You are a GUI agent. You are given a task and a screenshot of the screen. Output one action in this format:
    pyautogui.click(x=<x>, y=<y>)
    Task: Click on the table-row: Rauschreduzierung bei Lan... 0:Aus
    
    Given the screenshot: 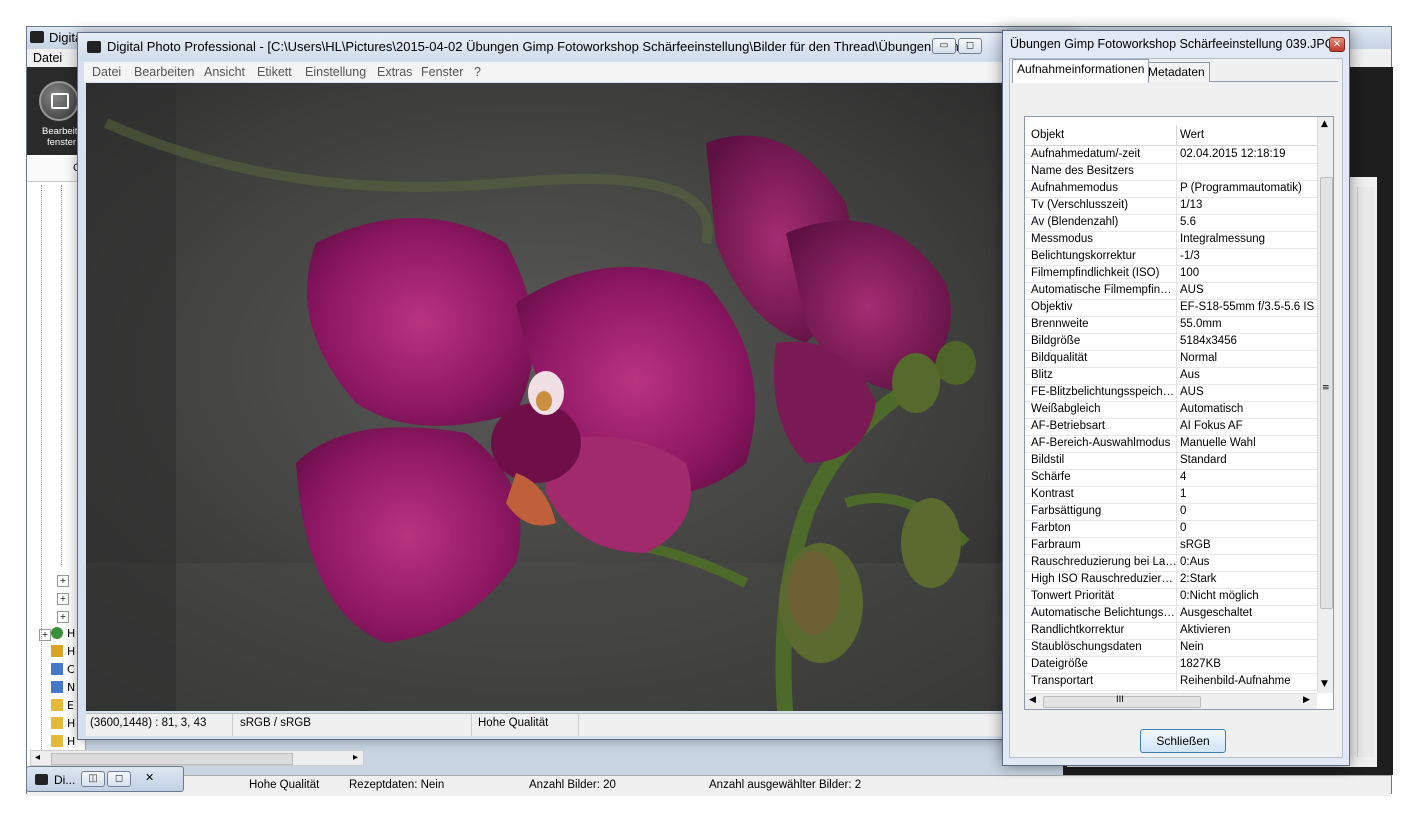 What is the action you would take?
    pyautogui.click(x=1171, y=563)
    